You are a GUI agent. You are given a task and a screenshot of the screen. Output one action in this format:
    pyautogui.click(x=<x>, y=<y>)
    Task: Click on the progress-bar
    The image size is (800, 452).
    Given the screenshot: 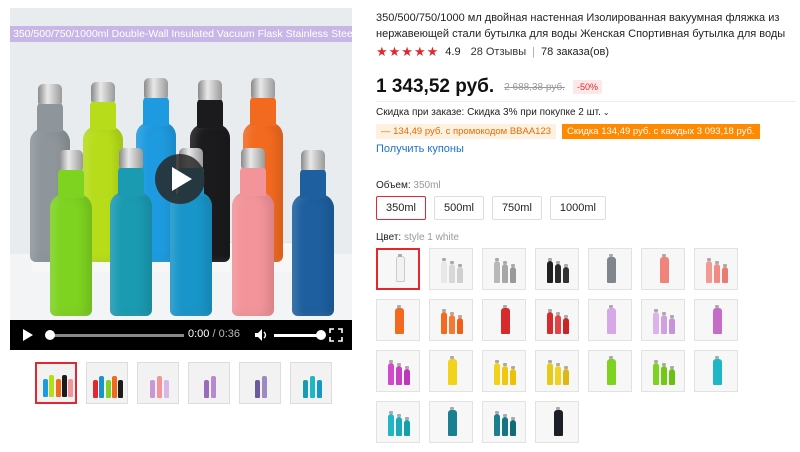 What is the action you would take?
    pyautogui.click(x=114, y=335)
    